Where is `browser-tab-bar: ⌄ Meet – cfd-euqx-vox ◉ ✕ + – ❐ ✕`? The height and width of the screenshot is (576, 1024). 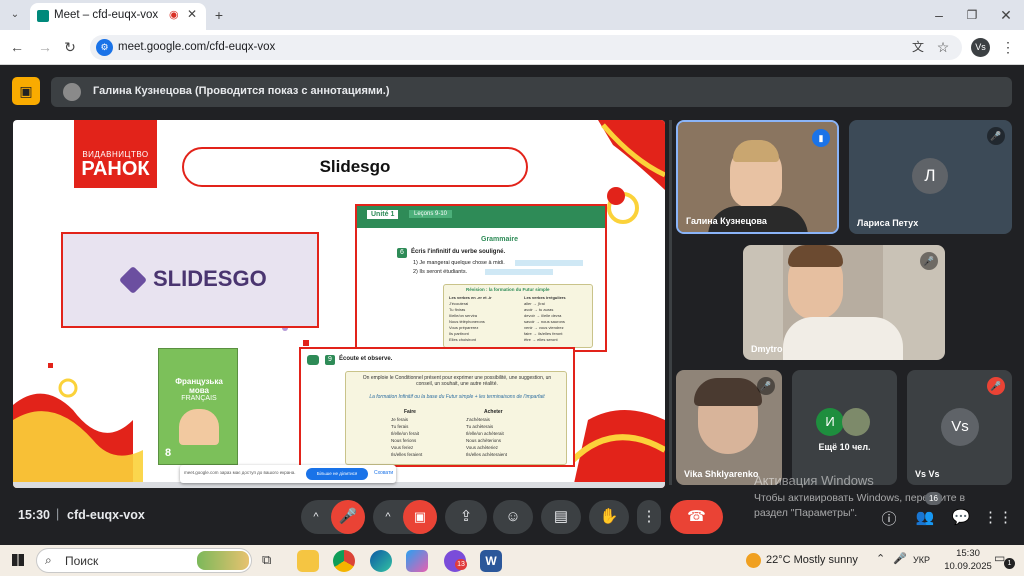 browser-tab-bar: ⌄ Meet – cfd-euqx-vox ◉ ✕ + – ❐ ✕ is located at coordinates (512, 15).